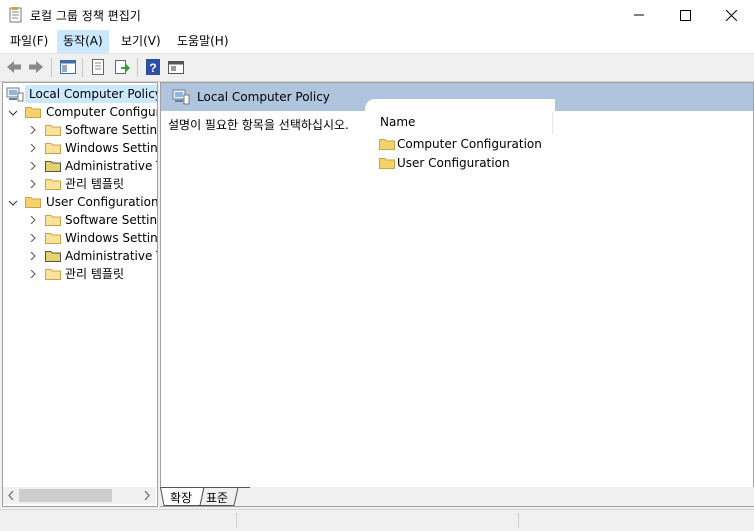 This screenshot has height=531, width=754. I want to click on tree-item-label: Computer Configura, so click(102, 112).